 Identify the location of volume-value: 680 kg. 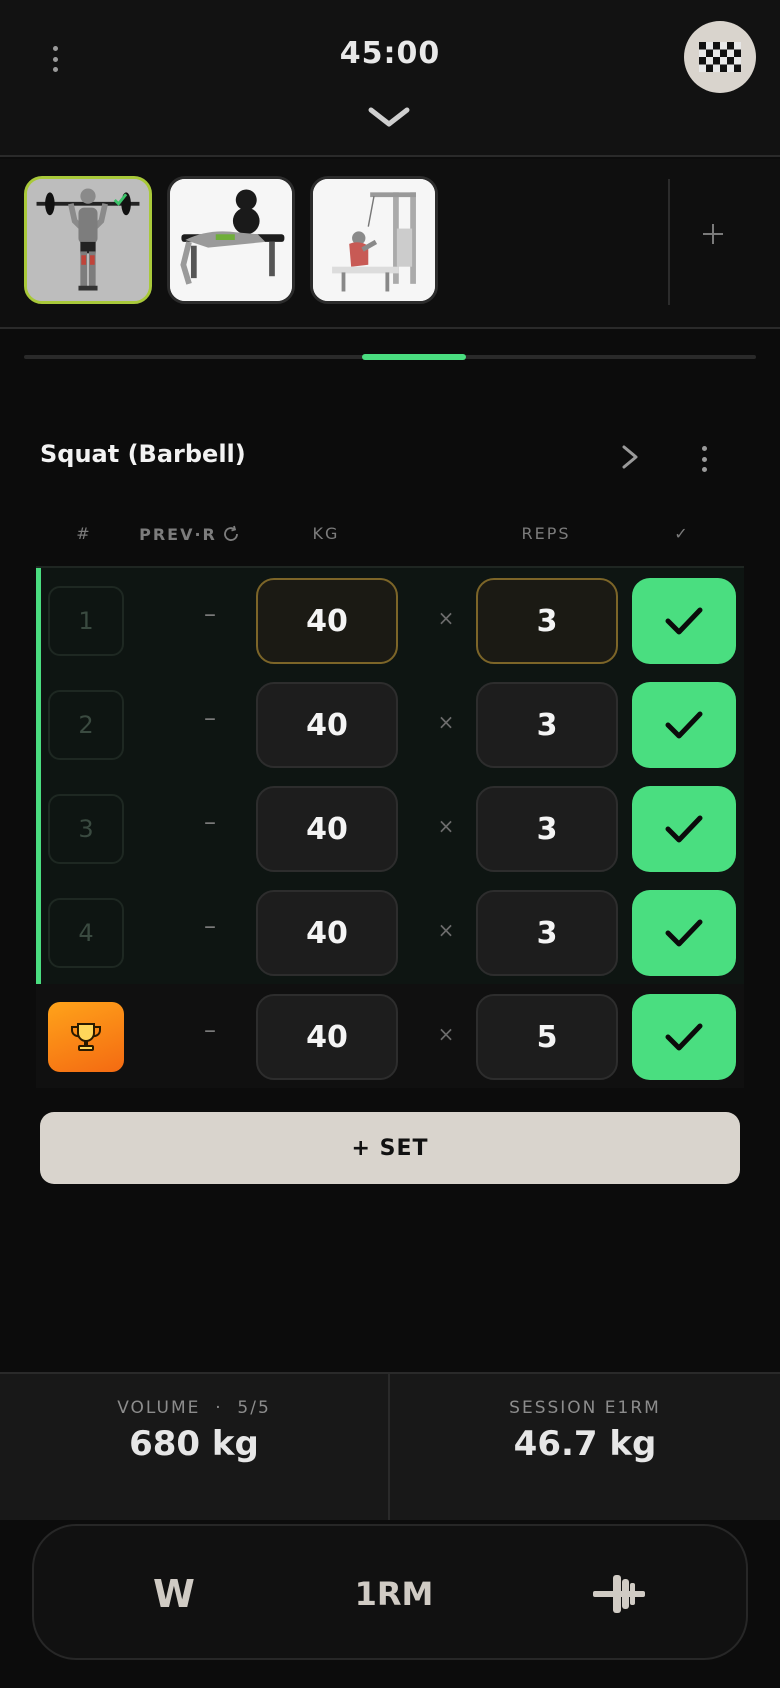
(194, 1444).